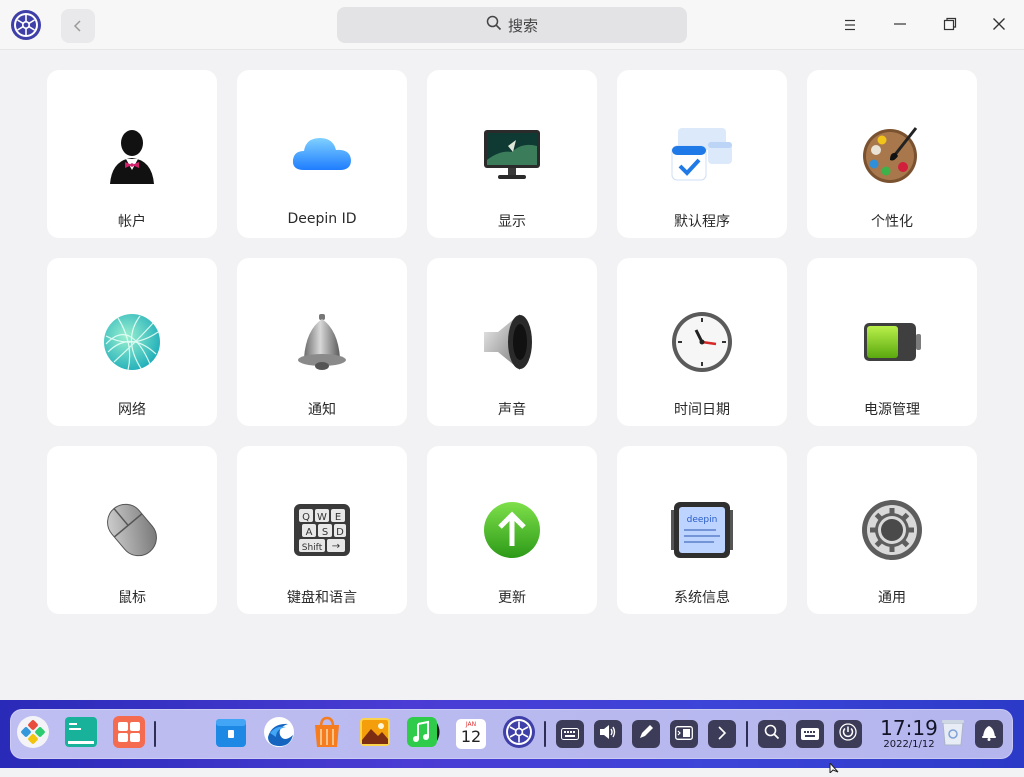 Image resolution: width=1024 pixels, height=777 pixels. What do you see at coordinates (325, 532) in the screenshot?
I see `svg-text: S` at bounding box center [325, 532].